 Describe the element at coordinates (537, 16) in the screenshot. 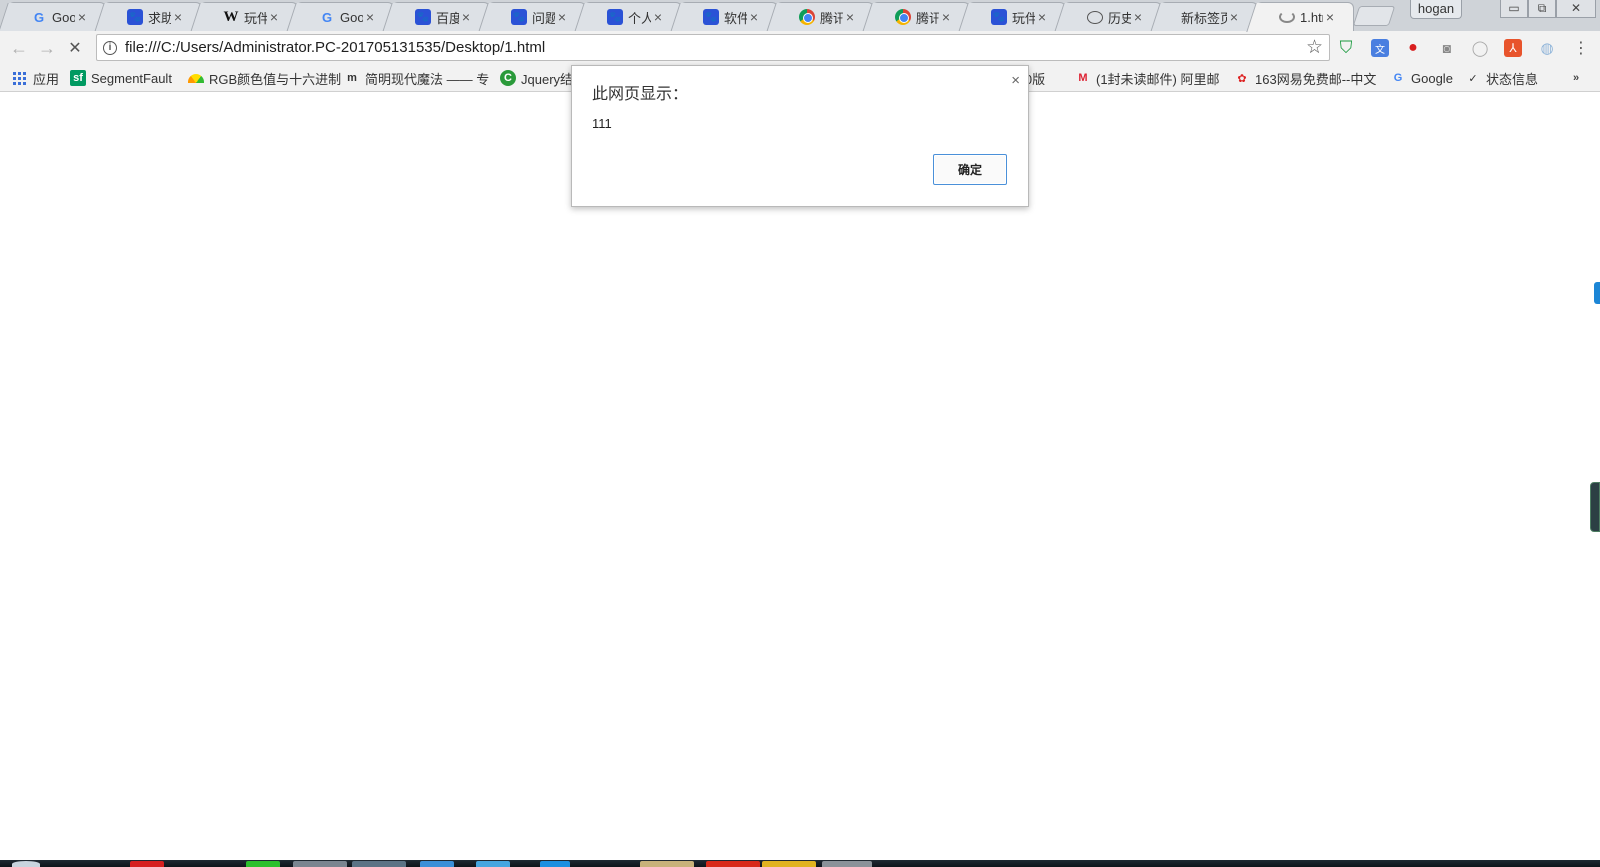

I see `tab: 🐾 问题分 ×` at that location.